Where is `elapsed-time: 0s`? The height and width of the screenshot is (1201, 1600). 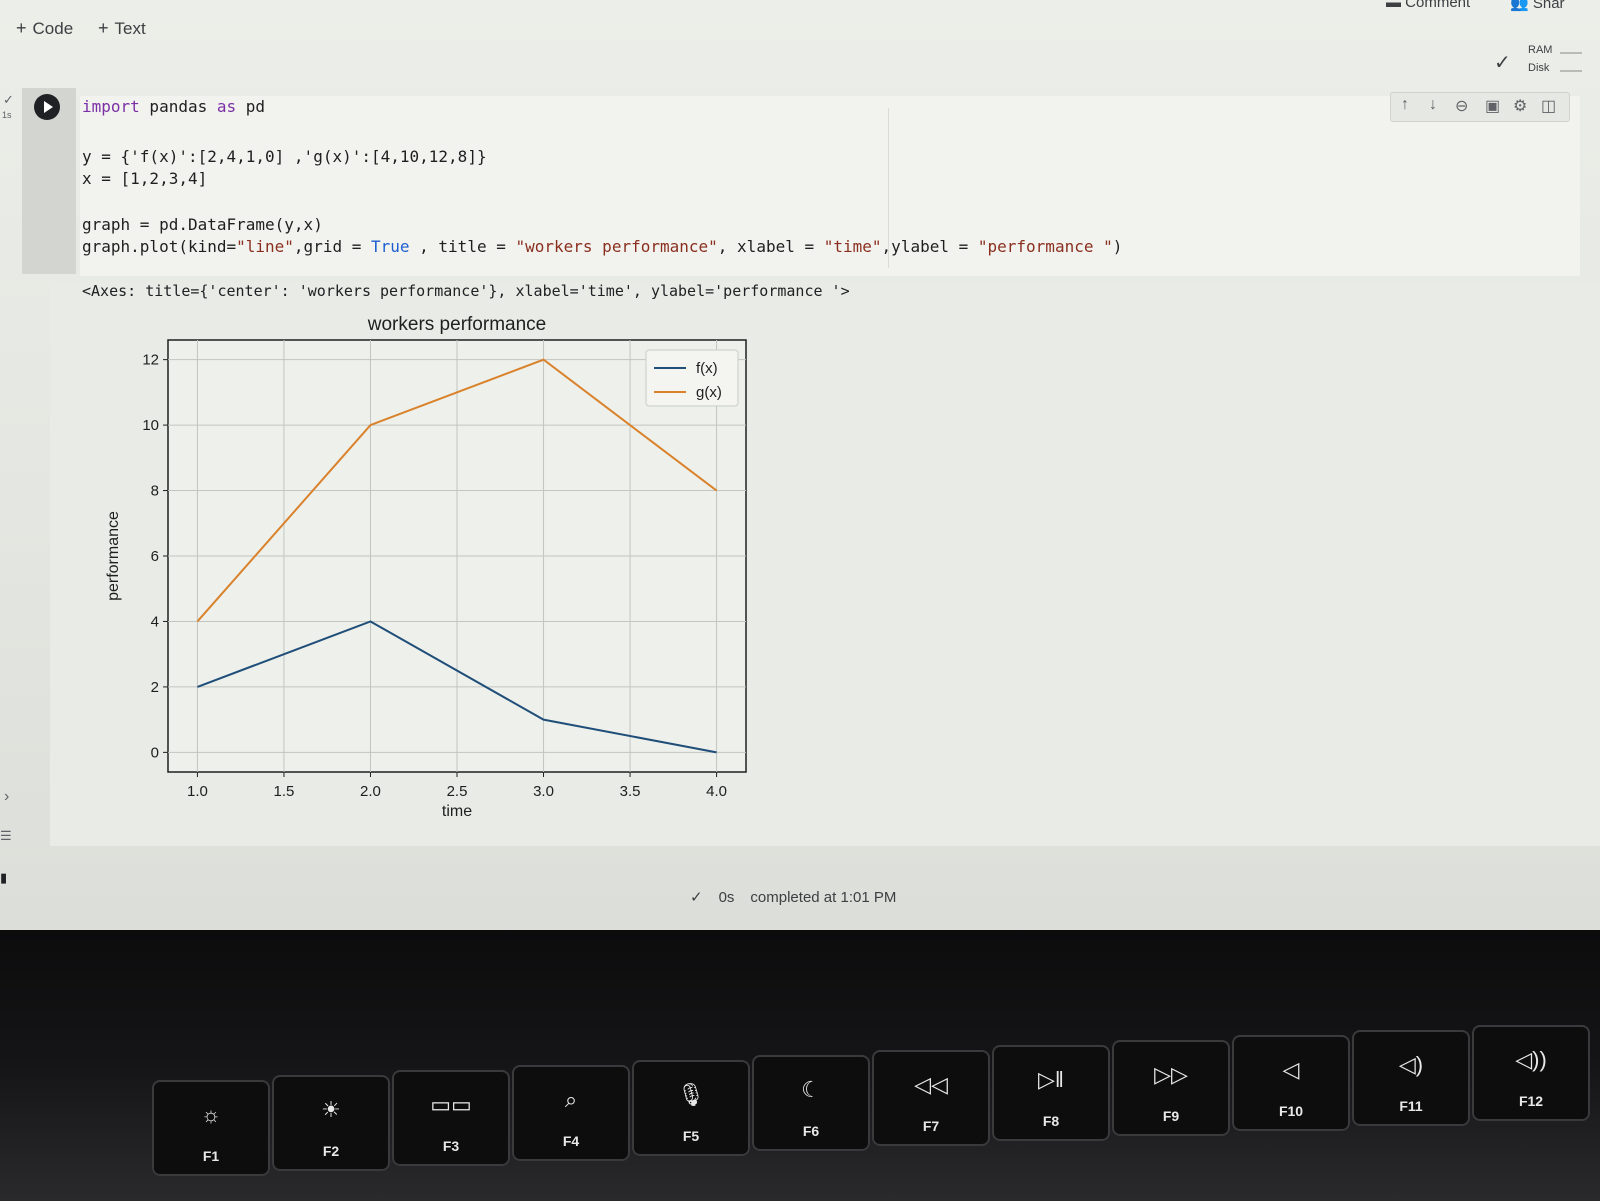
elapsed-time: 0s is located at coordinates (726, 897).